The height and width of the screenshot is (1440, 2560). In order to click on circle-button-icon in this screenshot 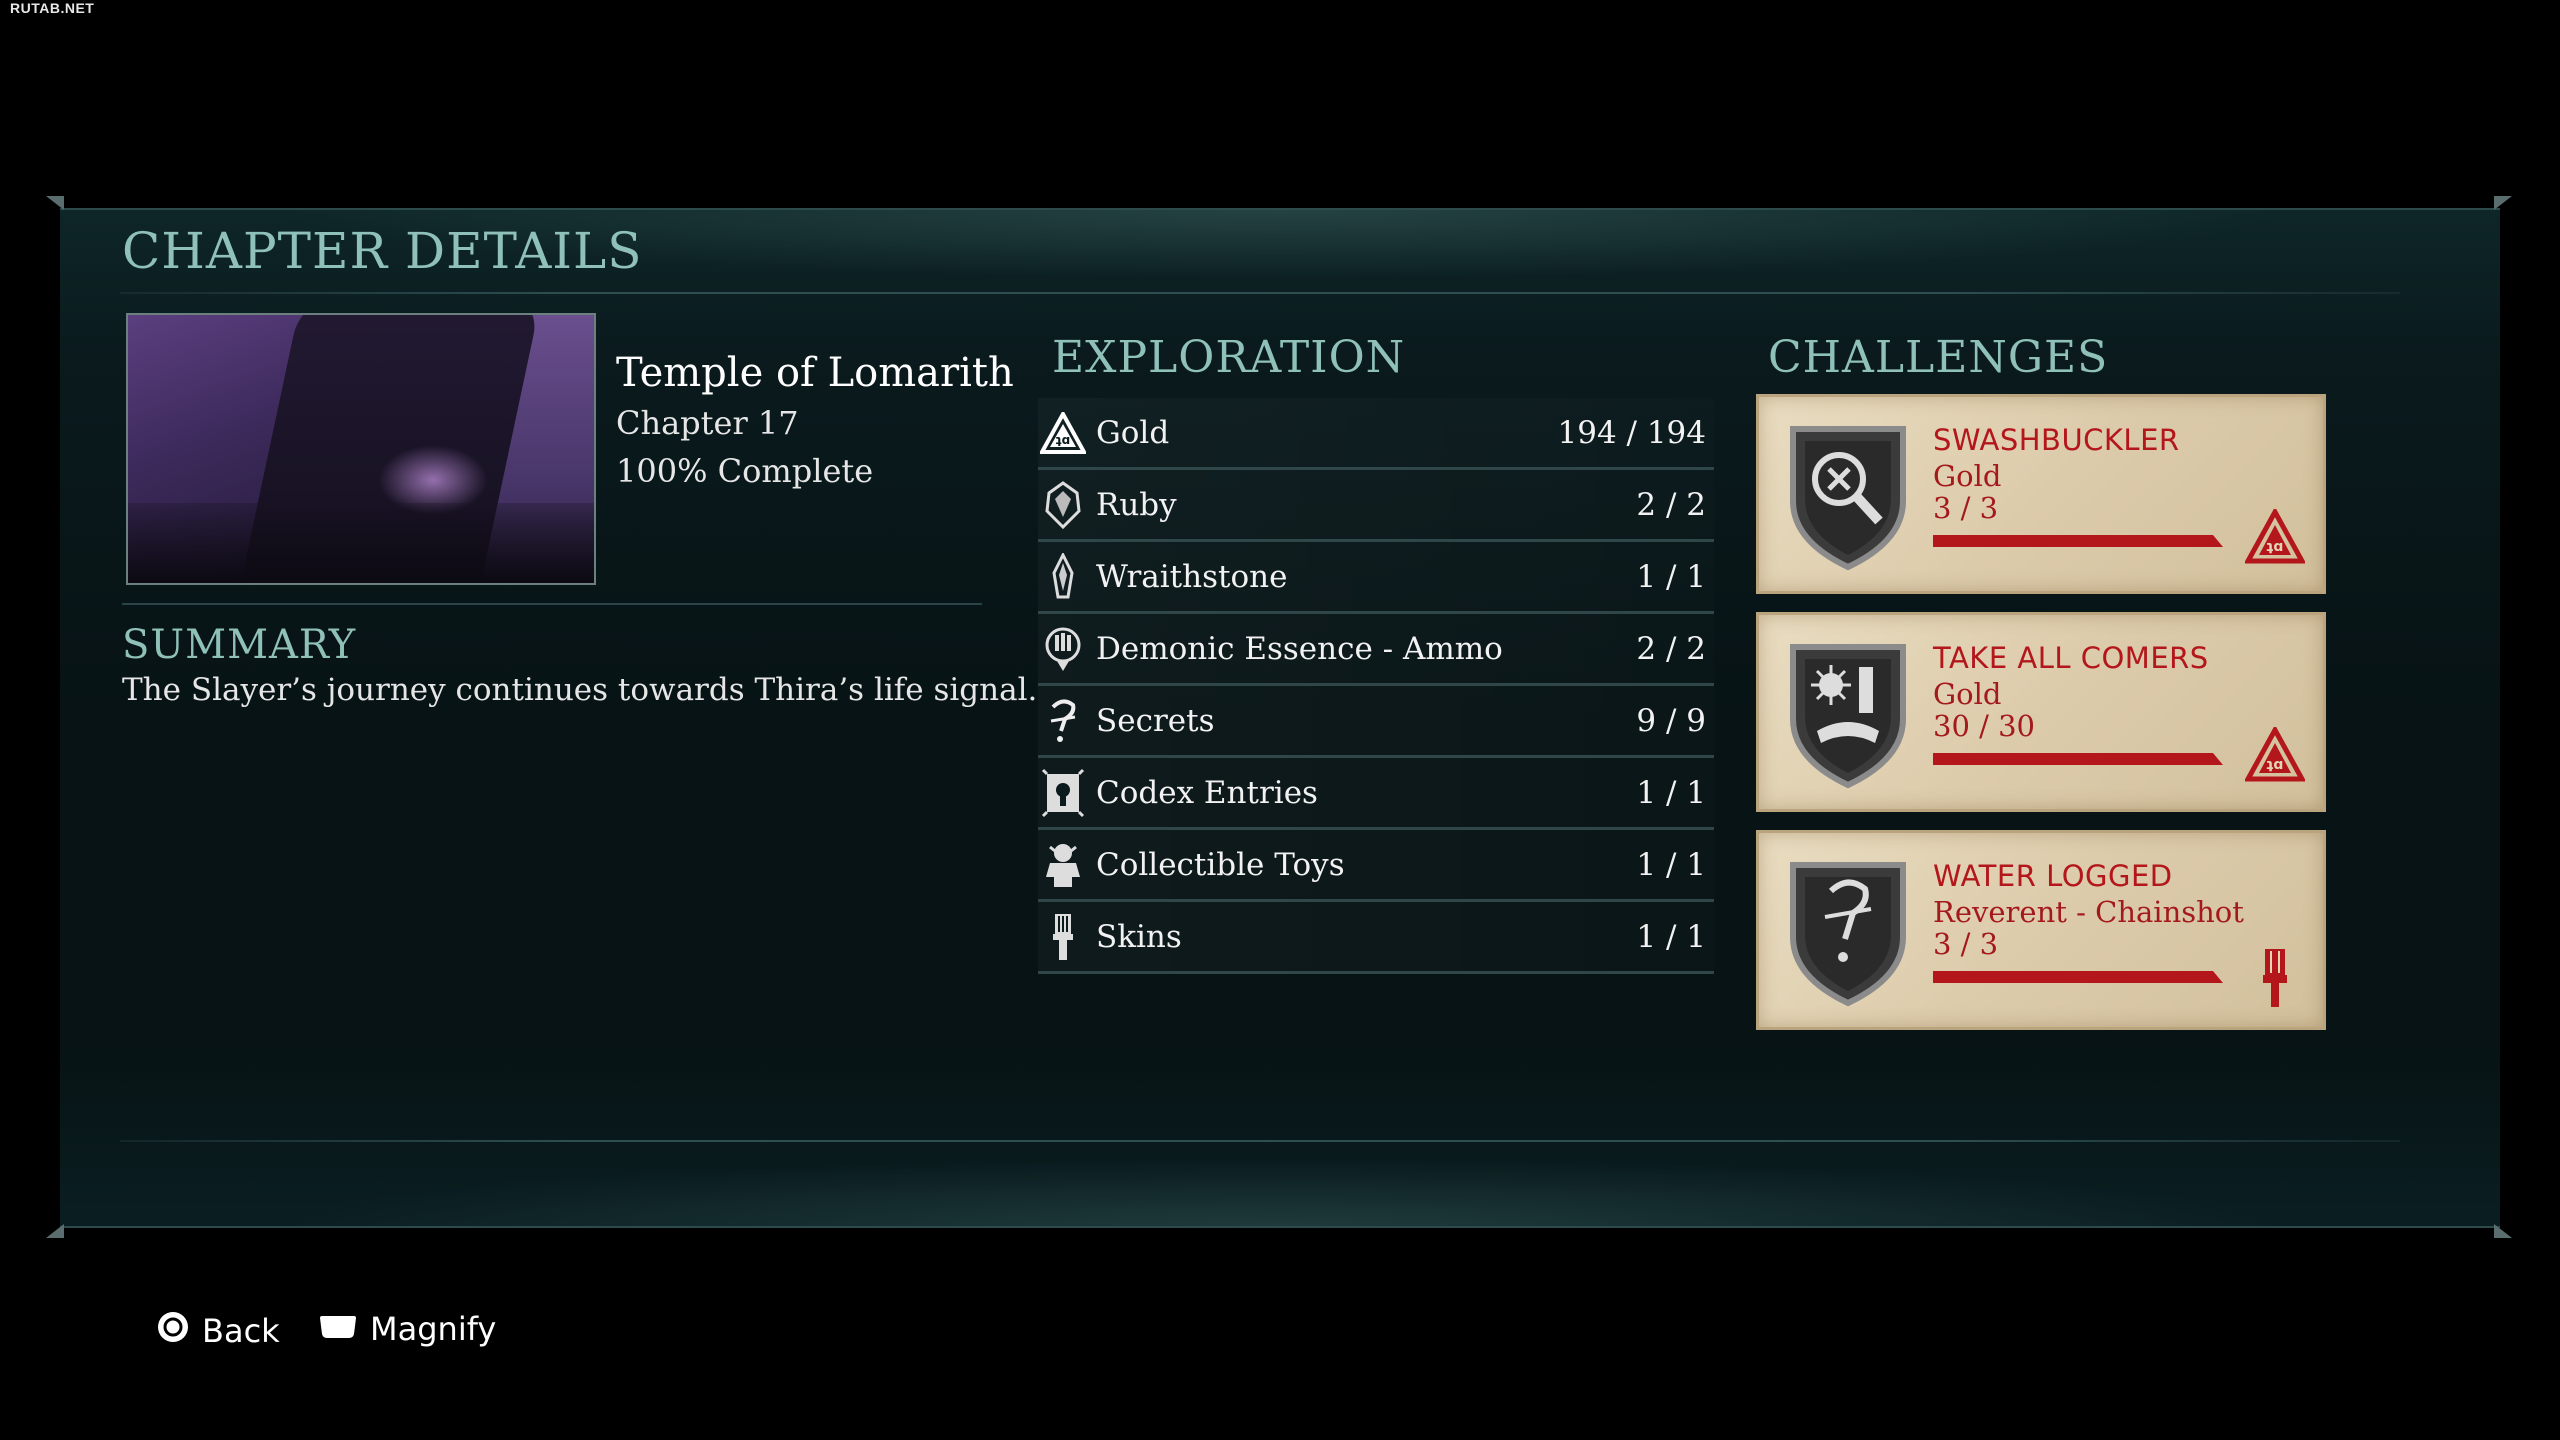, I will do `click(173, 1331)`.